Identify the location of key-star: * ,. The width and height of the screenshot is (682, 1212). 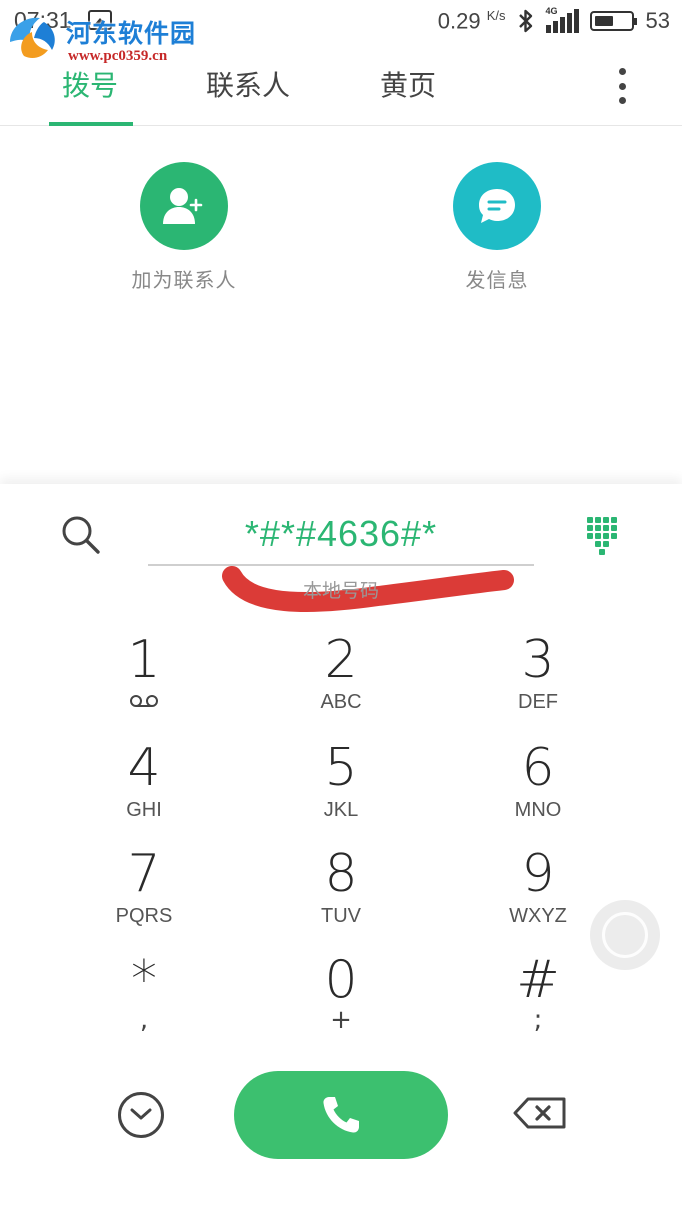
(144, 1004).